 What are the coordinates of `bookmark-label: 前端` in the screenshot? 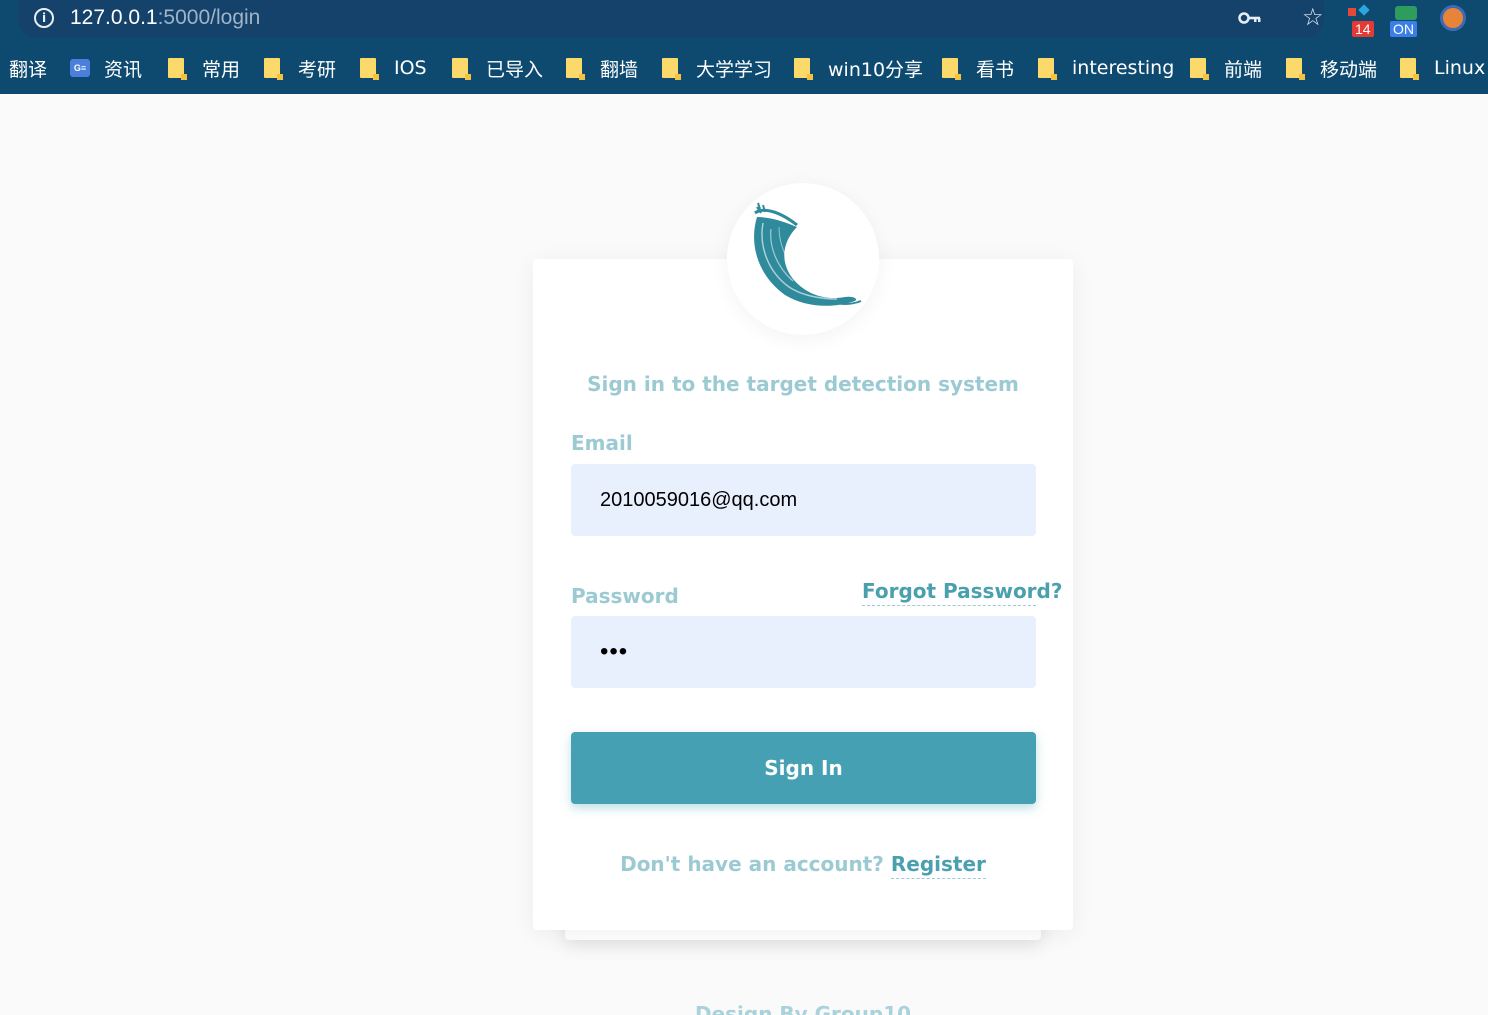 It's located at (1243, 69).